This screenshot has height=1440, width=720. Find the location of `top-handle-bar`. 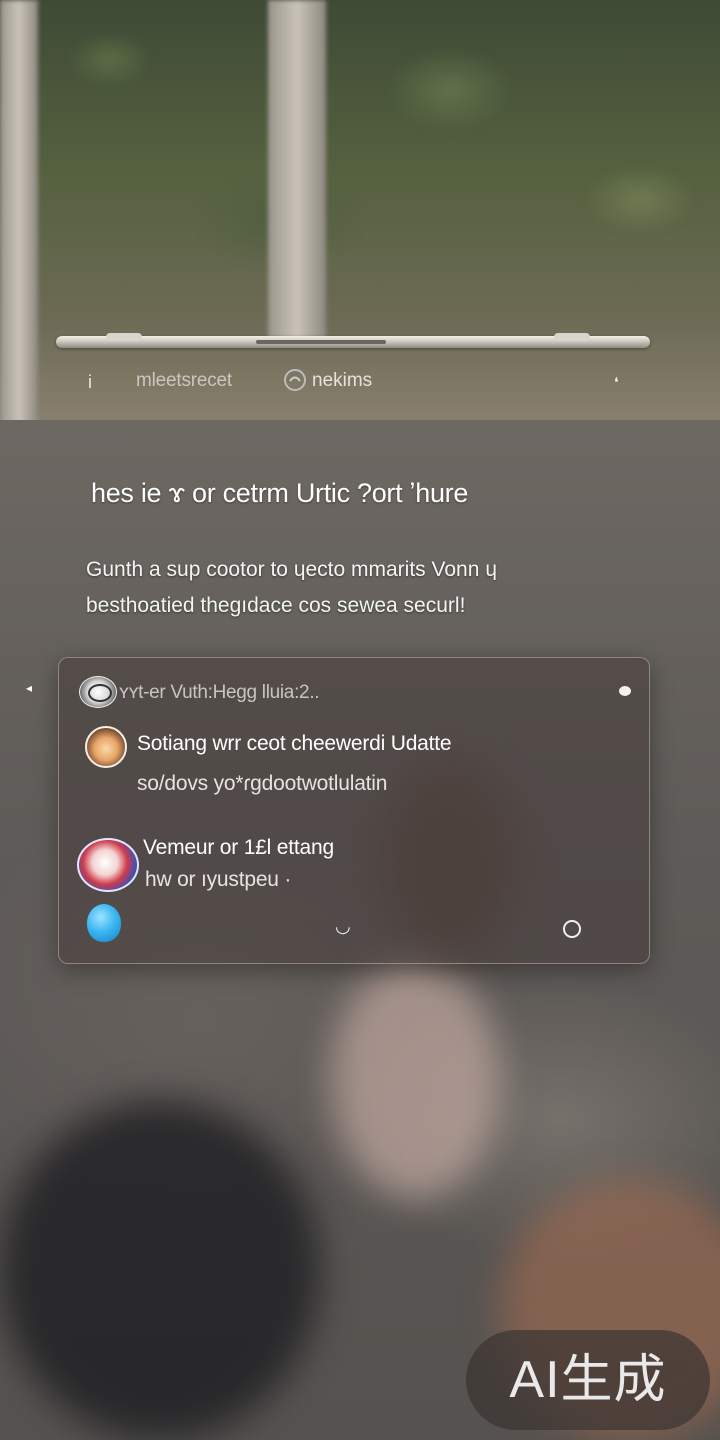

top-handle-bar is located at coordinates (353, 340).